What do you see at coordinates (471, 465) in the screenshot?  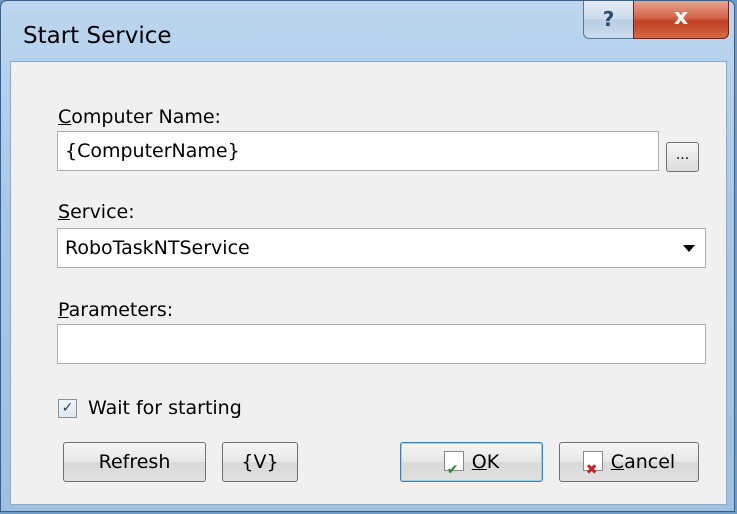 I see `ok-button: OK` at bounding box center [471, 465].